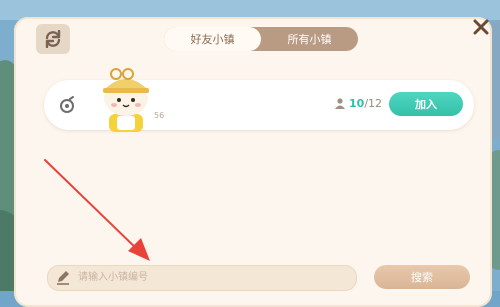  What do you see at coordinates (212, 39) in the screenshot?
I see `tab-friend-towns: 好友小镇` at bounding box center [212, 39].